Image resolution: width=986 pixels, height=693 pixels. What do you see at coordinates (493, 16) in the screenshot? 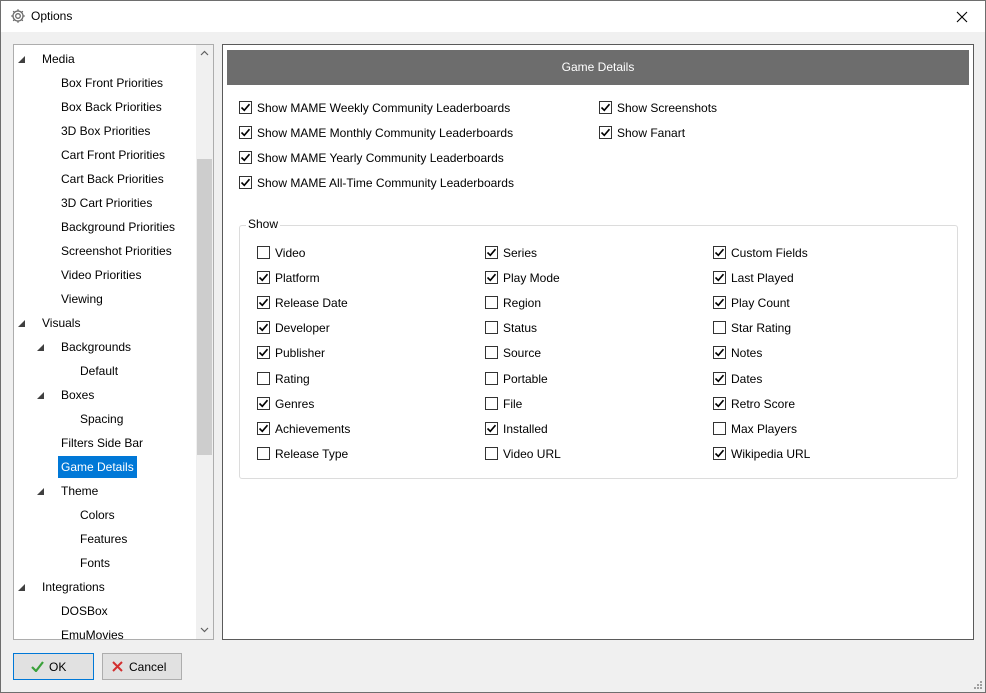
I see `title-bar: Options` at bounding box center [493, 16].